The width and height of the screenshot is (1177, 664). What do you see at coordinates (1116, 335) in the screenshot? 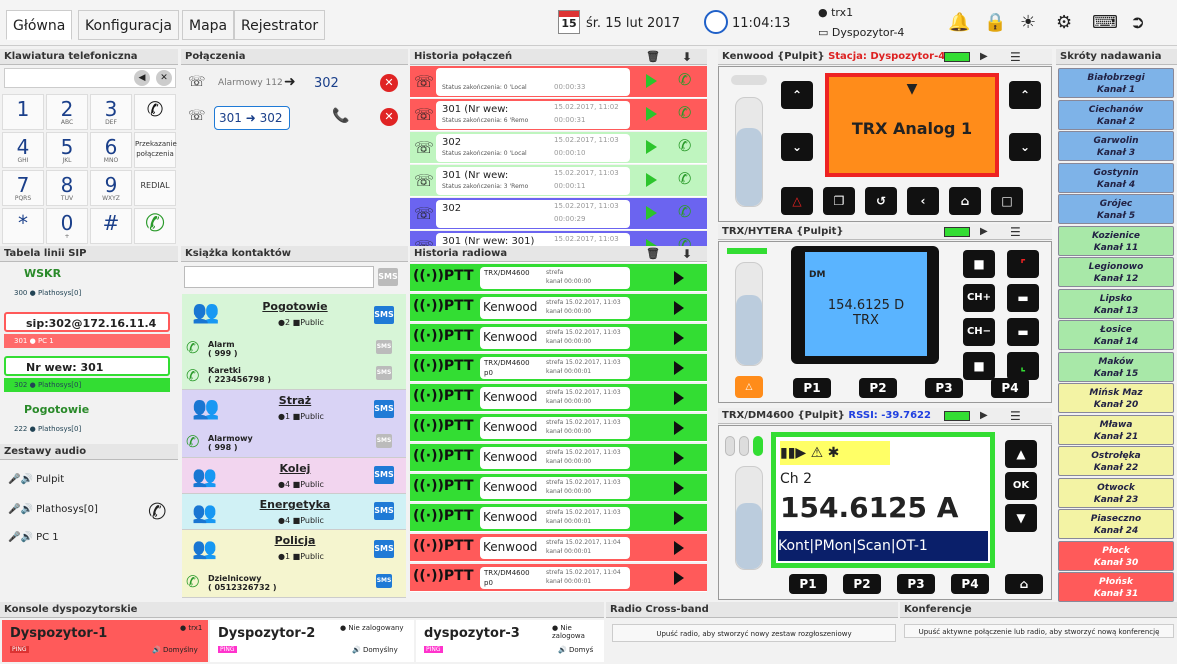
I see `shortcut-button: Łosice Kanał 14` at bounding box center [1116, 335].